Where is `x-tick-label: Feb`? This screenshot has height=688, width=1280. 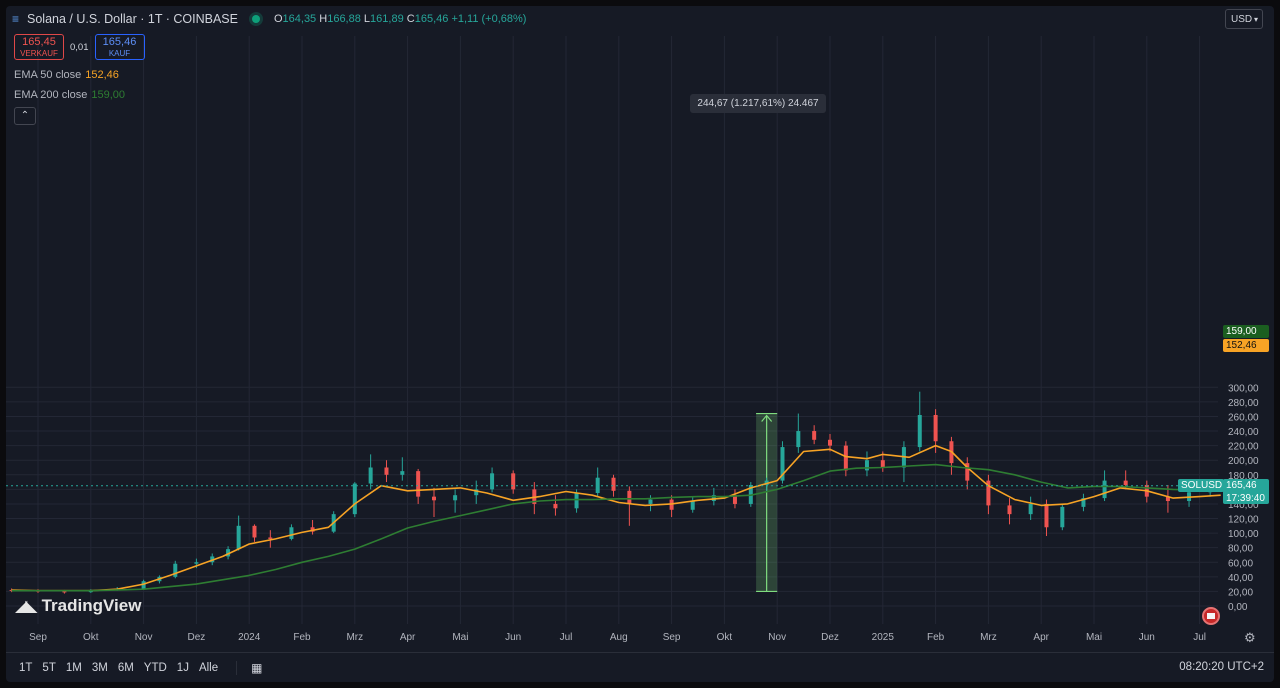
x-tick-label: Feb is located at coordinates (936, 637).